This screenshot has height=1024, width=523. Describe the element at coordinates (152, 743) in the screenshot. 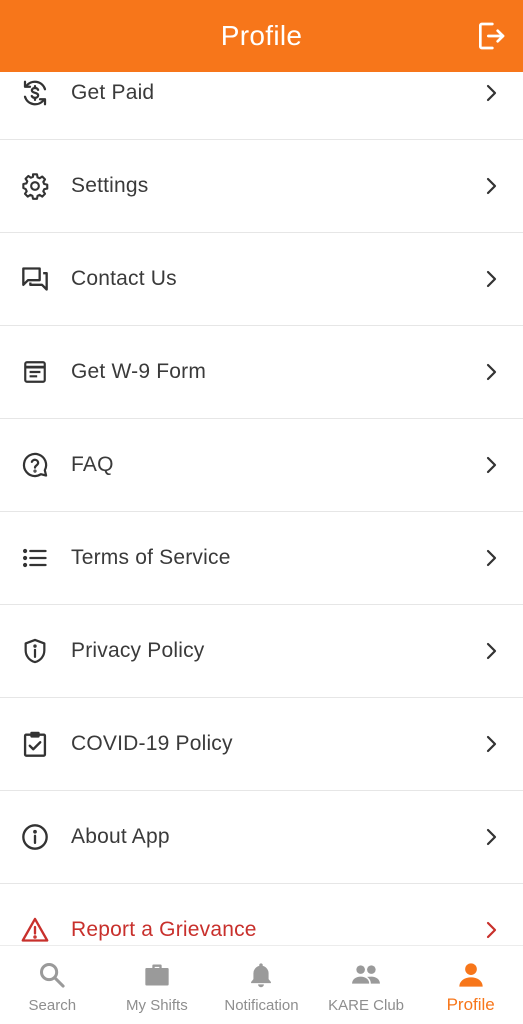

I see `menu-item-label: COVID-19 Policy` at that location.